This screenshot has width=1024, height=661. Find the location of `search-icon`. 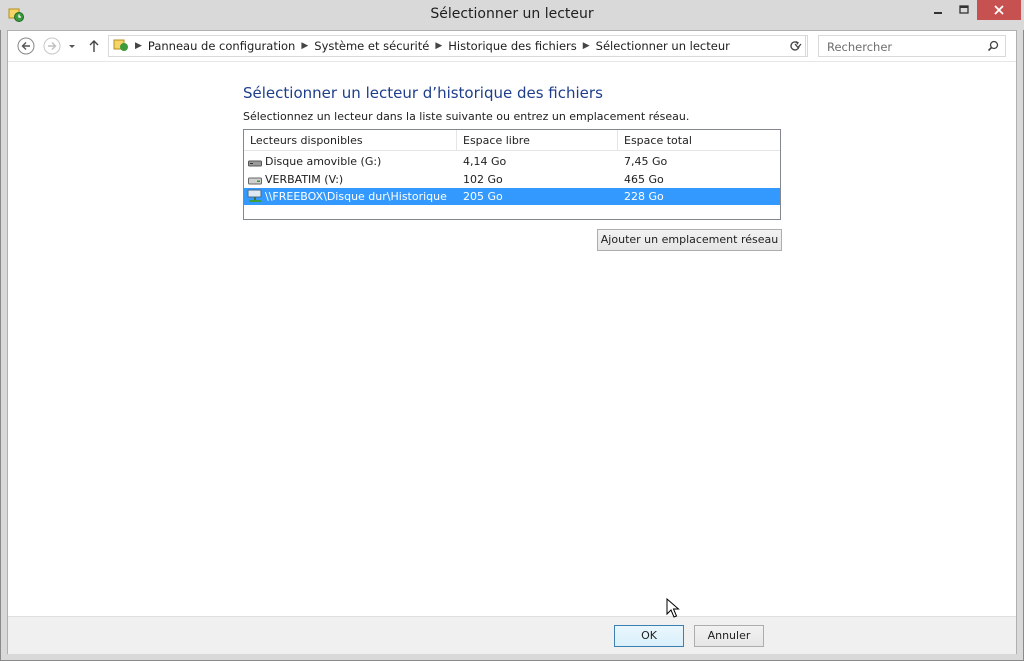

search-icon is located at coordinates (993, 47).